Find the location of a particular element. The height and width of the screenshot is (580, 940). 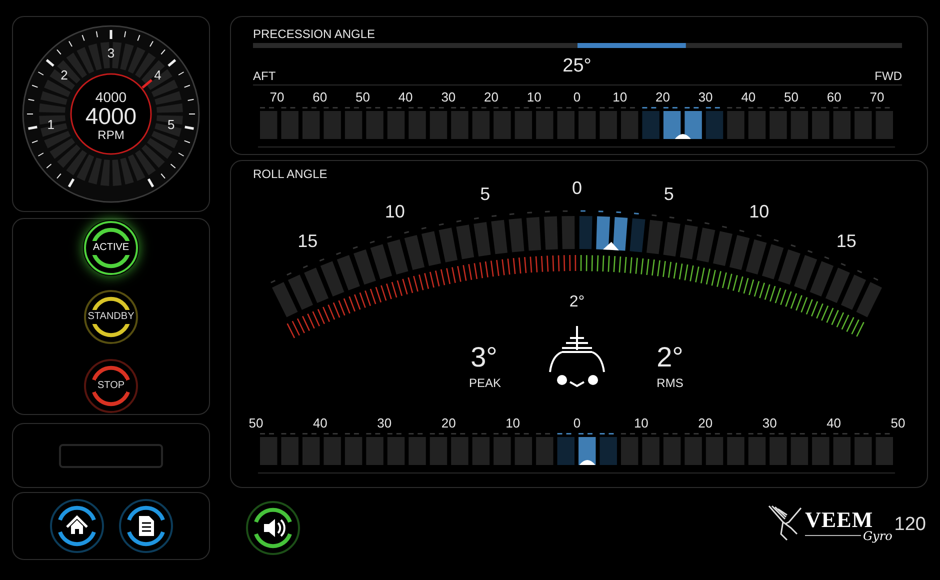

rms-value: 2° is located at coordinates (670, 357).